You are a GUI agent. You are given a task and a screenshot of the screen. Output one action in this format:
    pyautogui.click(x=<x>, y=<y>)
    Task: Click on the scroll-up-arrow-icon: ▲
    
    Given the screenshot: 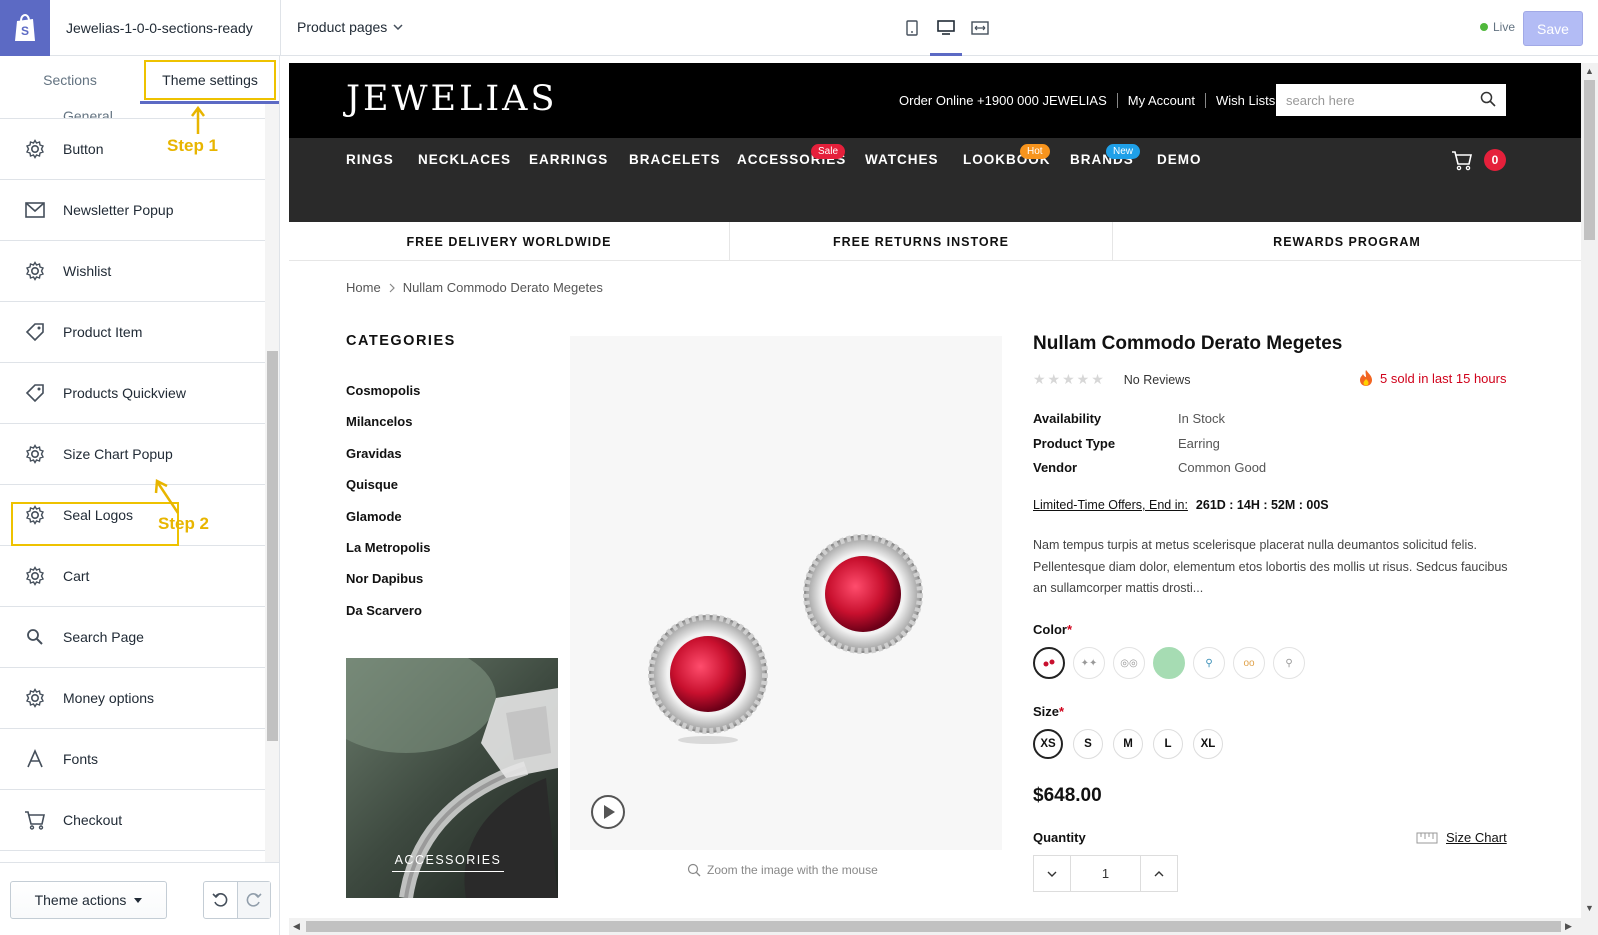 What is the action you would take?
    pyautogui.click(x=1589, y=71)
    